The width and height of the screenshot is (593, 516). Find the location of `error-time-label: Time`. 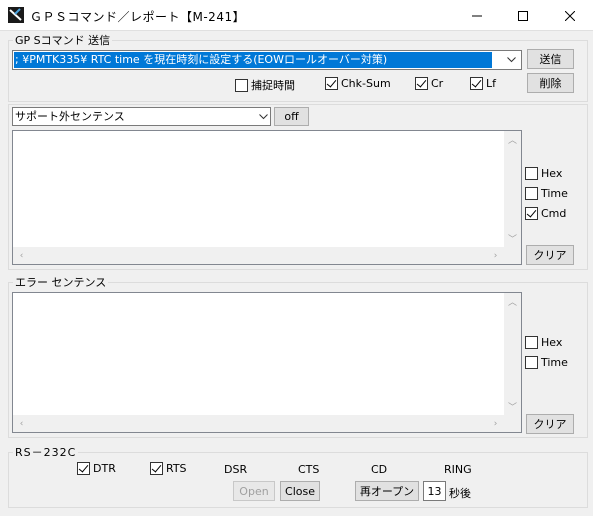

error-time-label: Time is located at coordinates (554, 362).